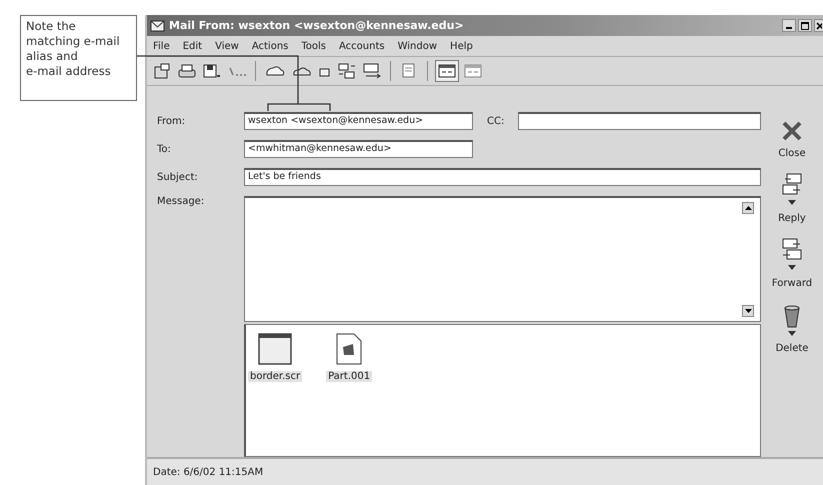 Image resolution: width=823 pixels, height=485 pixels. I want to click on menu-item: View, so click(227, 46).